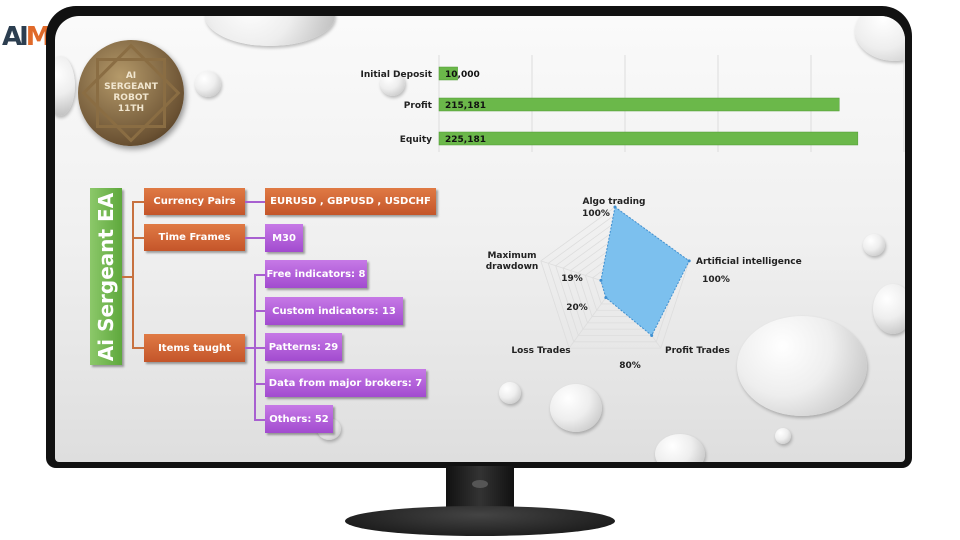 The height and width of the screenshot is (540, 960). I want to click on radar-axis-label: Artificial intelligence, so click(749, 262).